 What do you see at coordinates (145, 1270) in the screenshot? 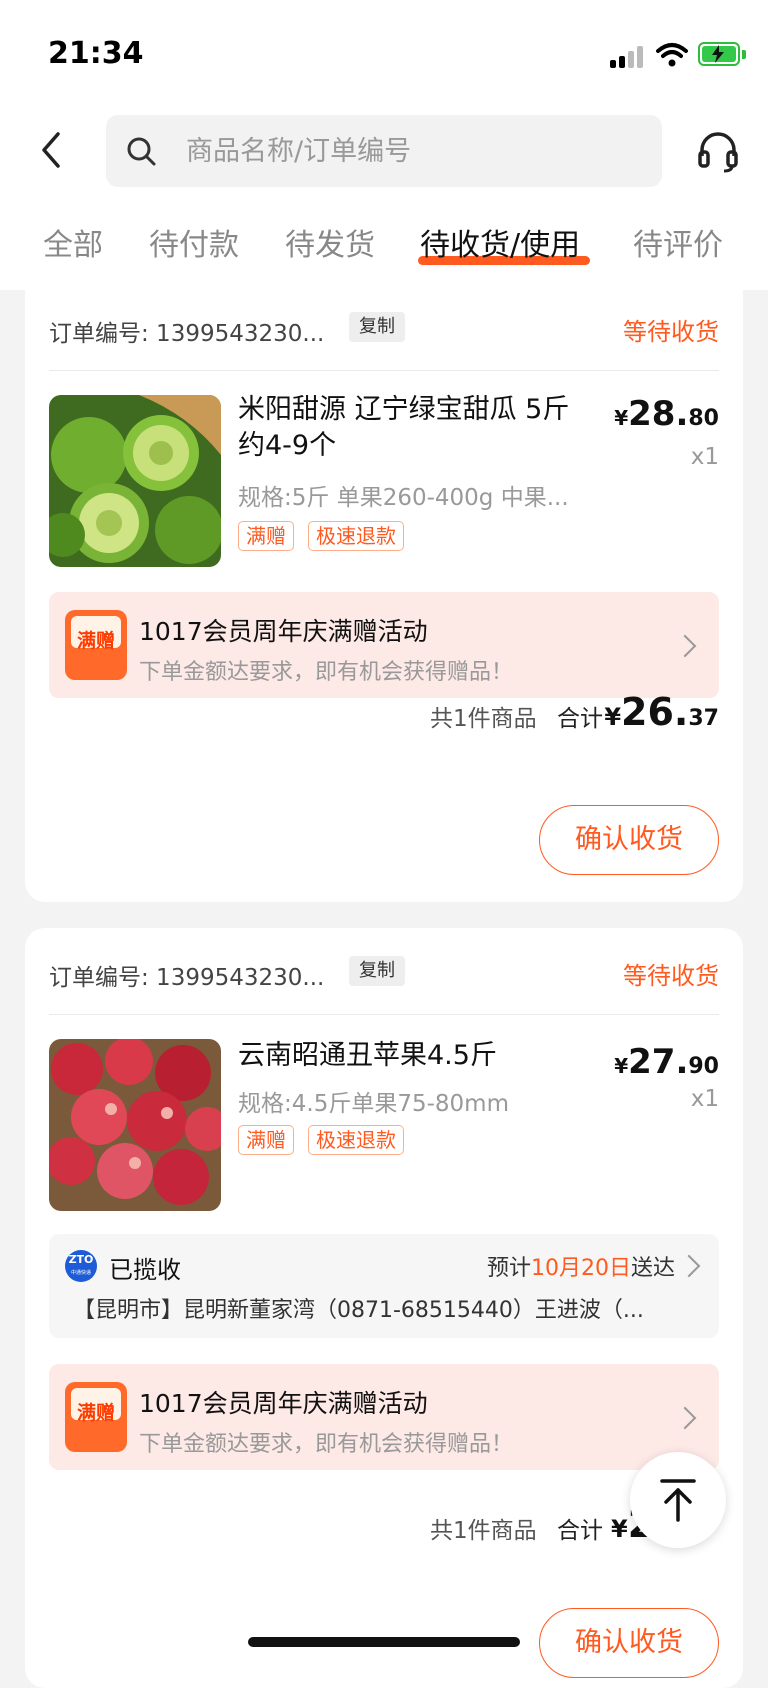
I see `logistics-status: 已揽收` at bounding box center [145, 1270].